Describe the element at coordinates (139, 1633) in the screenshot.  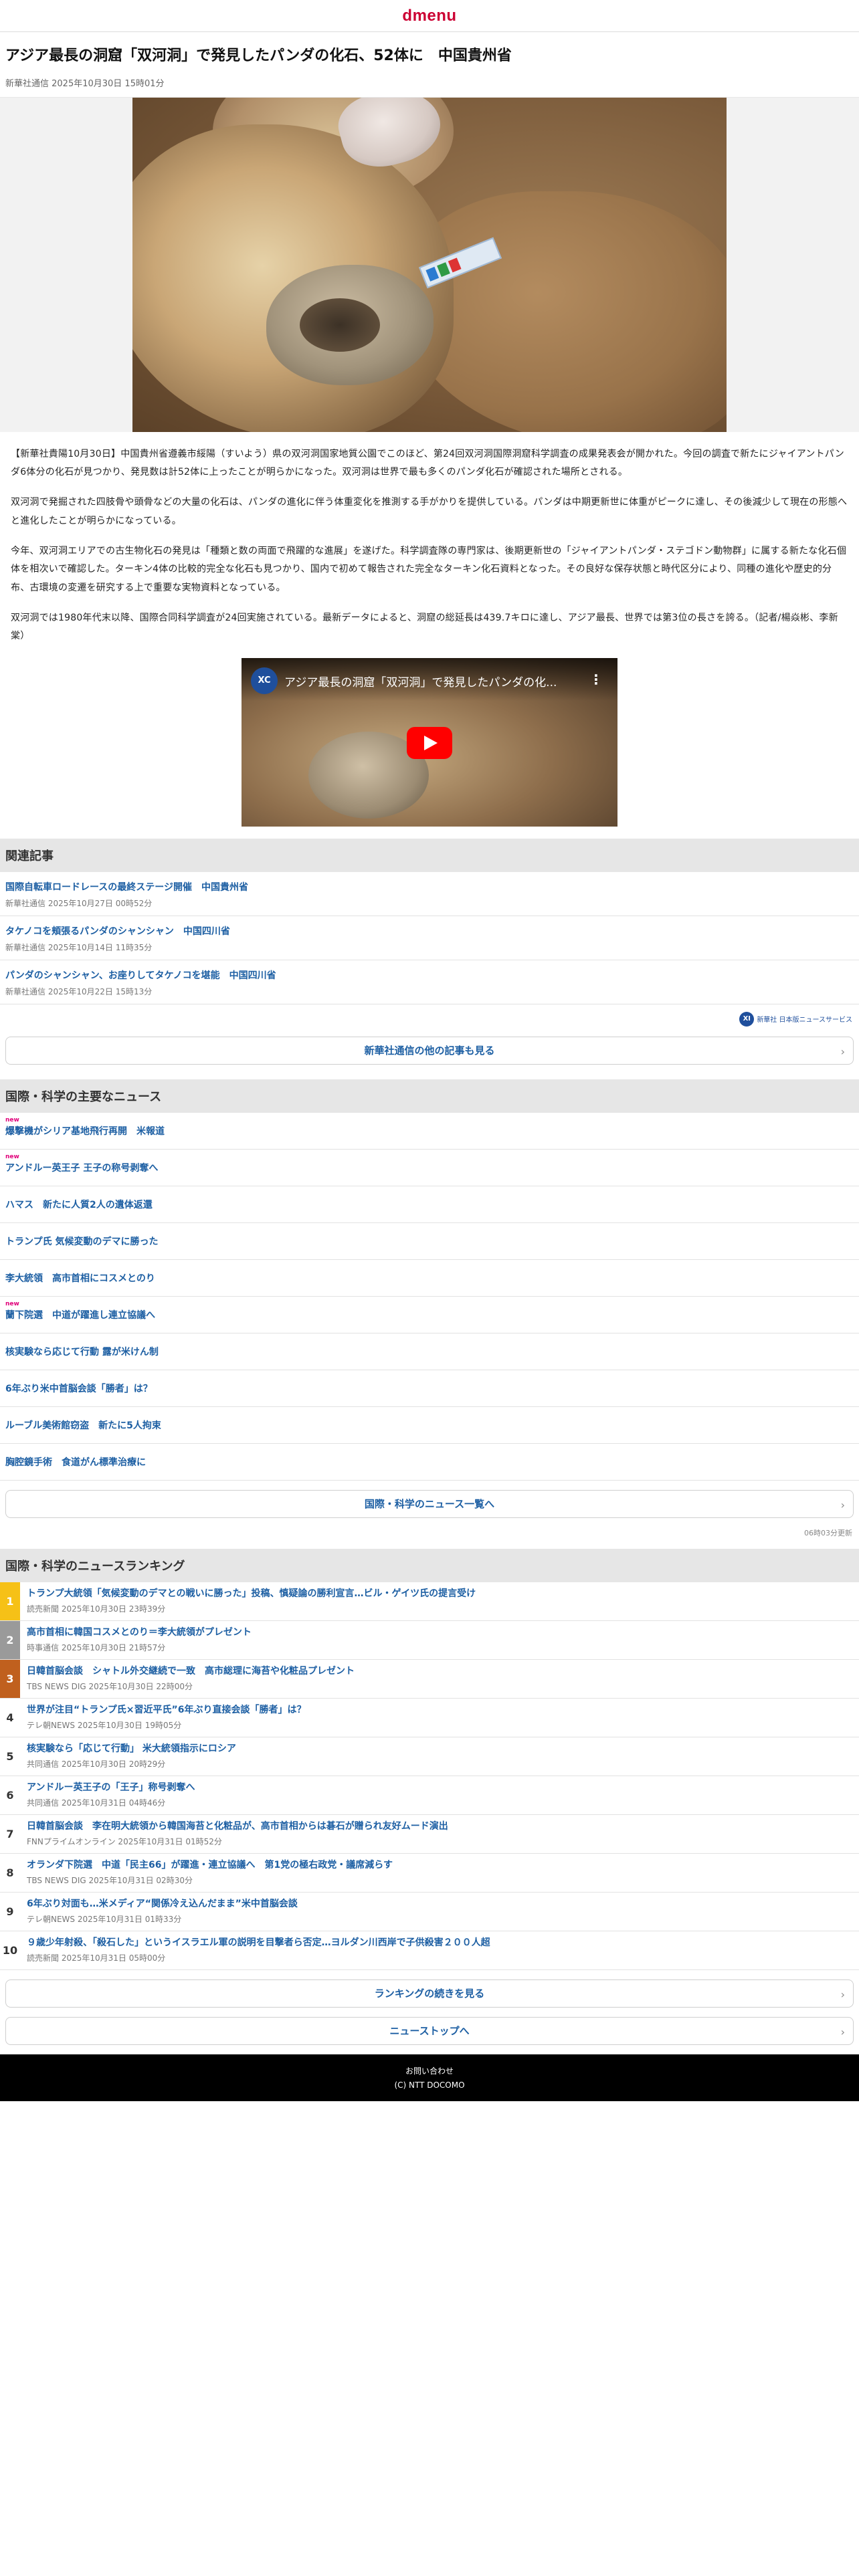
I see `ranking-item-title: 高市首相に韓国コスメとのり＝李大統領がプレゼント` at that location.